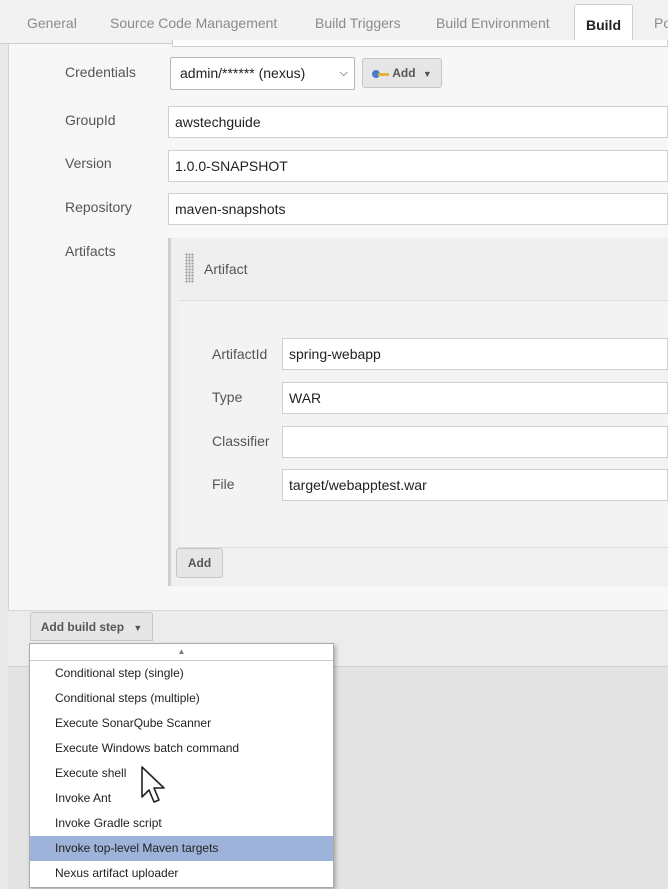 This screenshot has height=889, width=668. Describe the element at coordinates (181, 723) in the screenshot. I see `menu-item-execute-sonarqube-scanner: Execute SonarQube Scanner` at that location.